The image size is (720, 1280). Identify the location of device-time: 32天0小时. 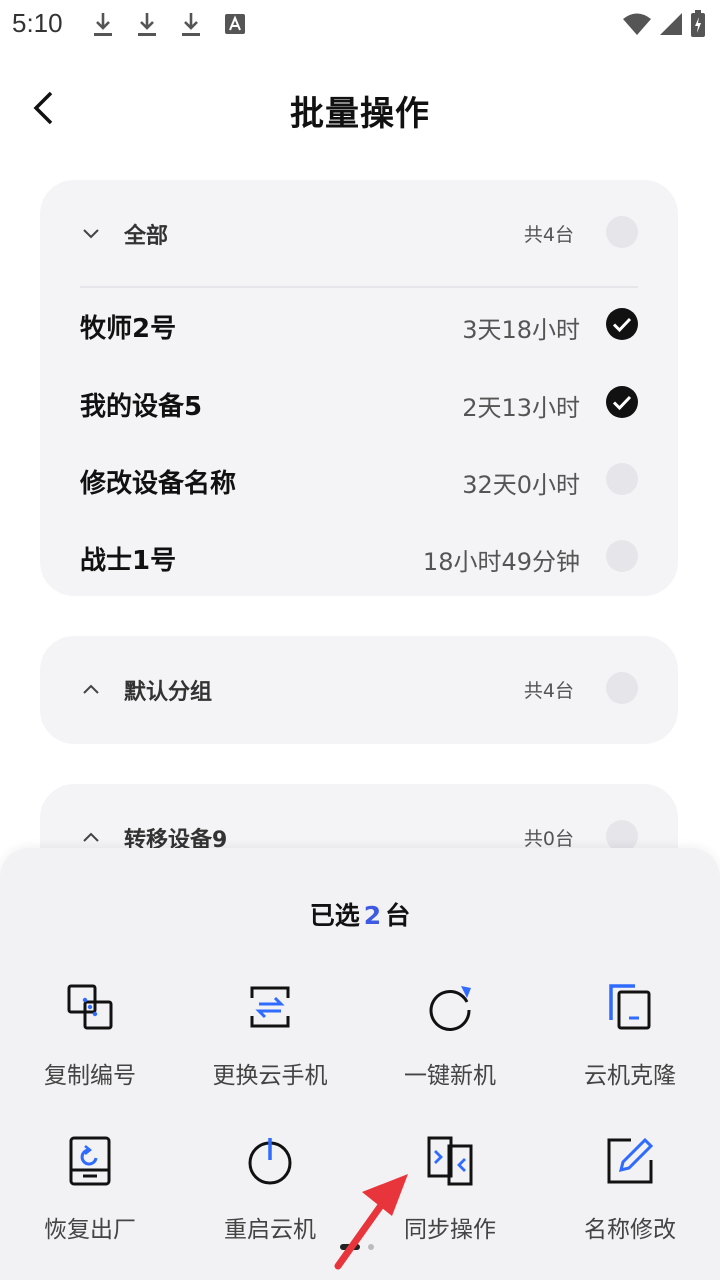
(521, 485).